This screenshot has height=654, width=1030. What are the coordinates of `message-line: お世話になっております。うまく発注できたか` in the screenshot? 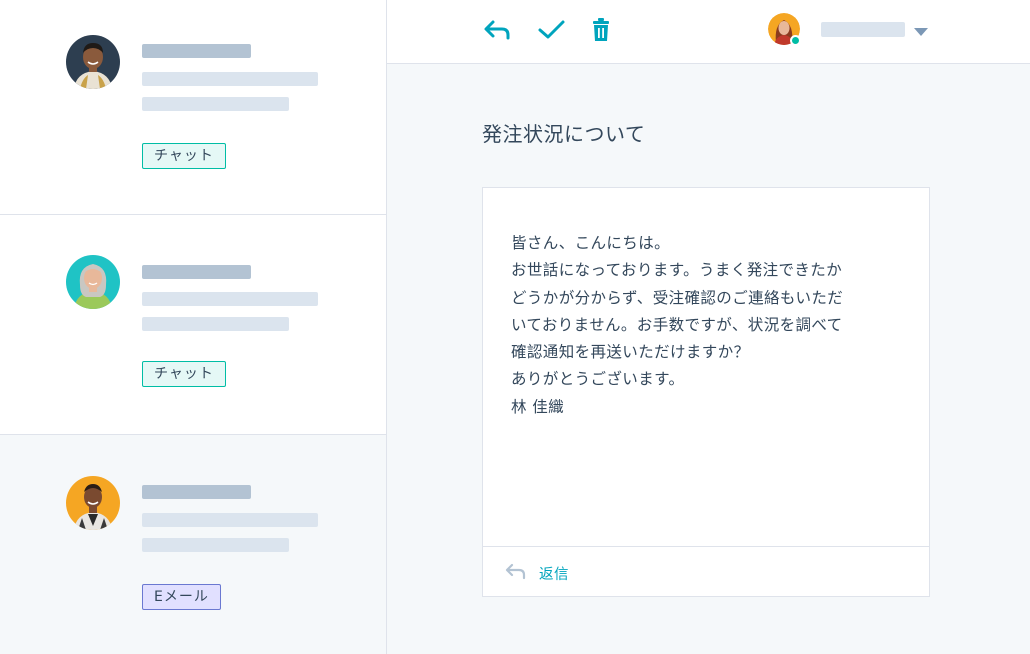 It's located at (677, 270).